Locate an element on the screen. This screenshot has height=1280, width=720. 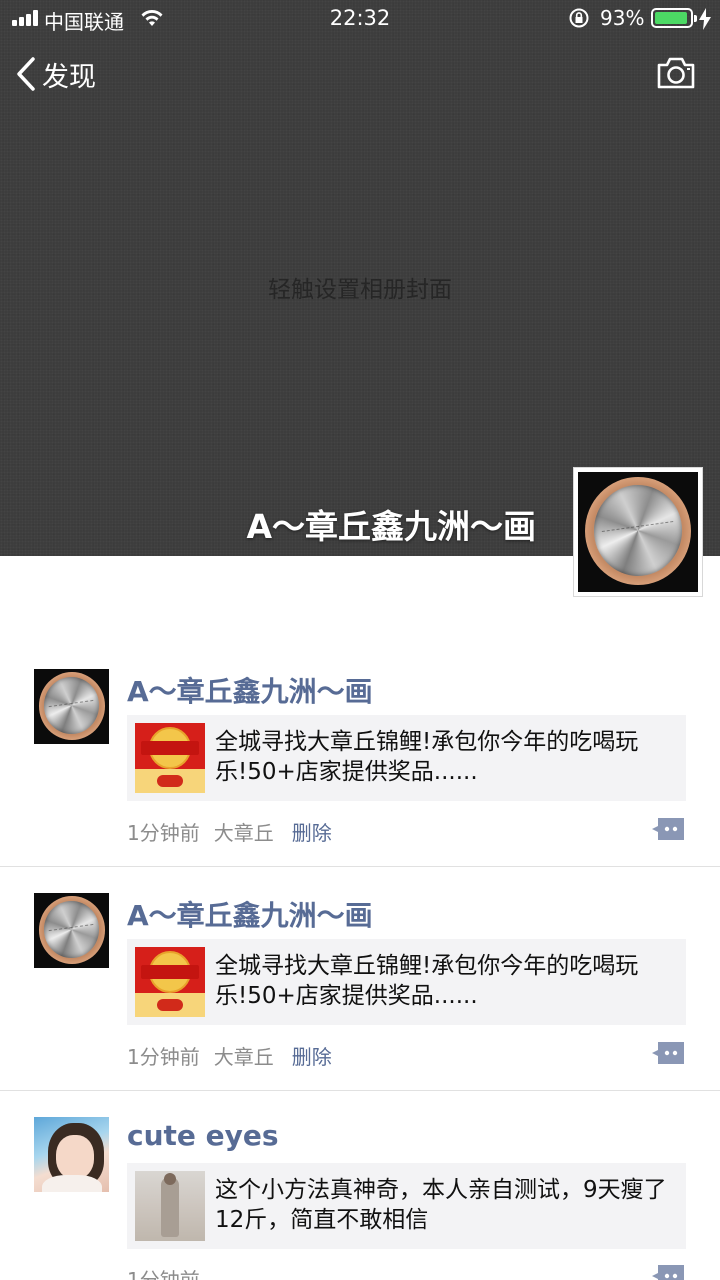
post-meta: 1分钟前 is located at coordinates (163, 1272).